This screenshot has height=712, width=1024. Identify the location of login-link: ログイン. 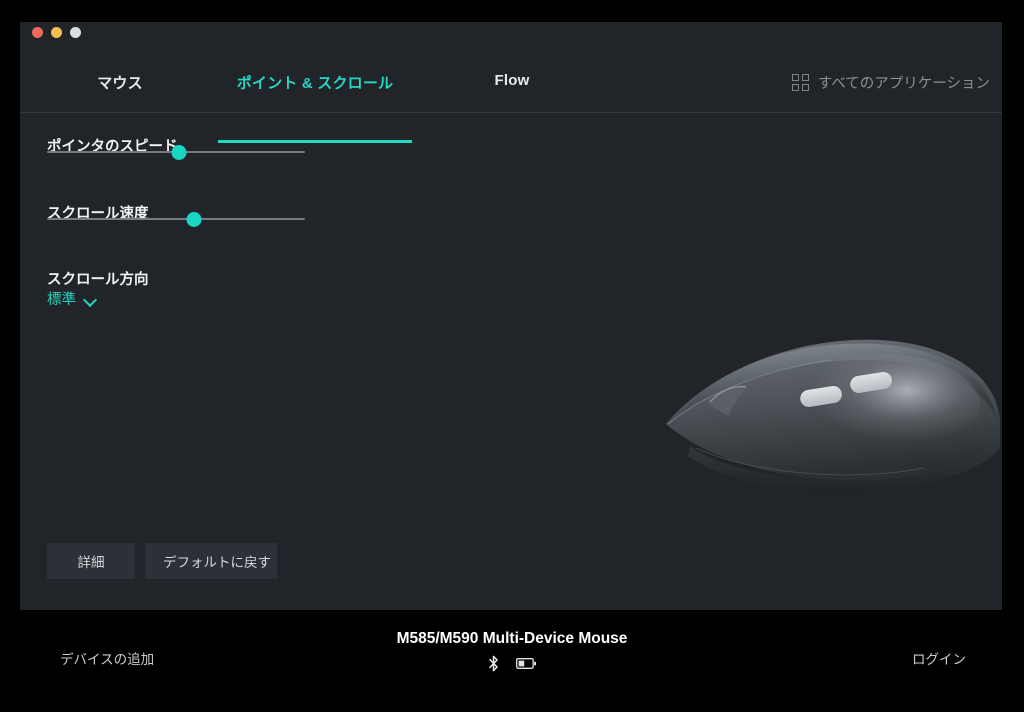
(939, 658).